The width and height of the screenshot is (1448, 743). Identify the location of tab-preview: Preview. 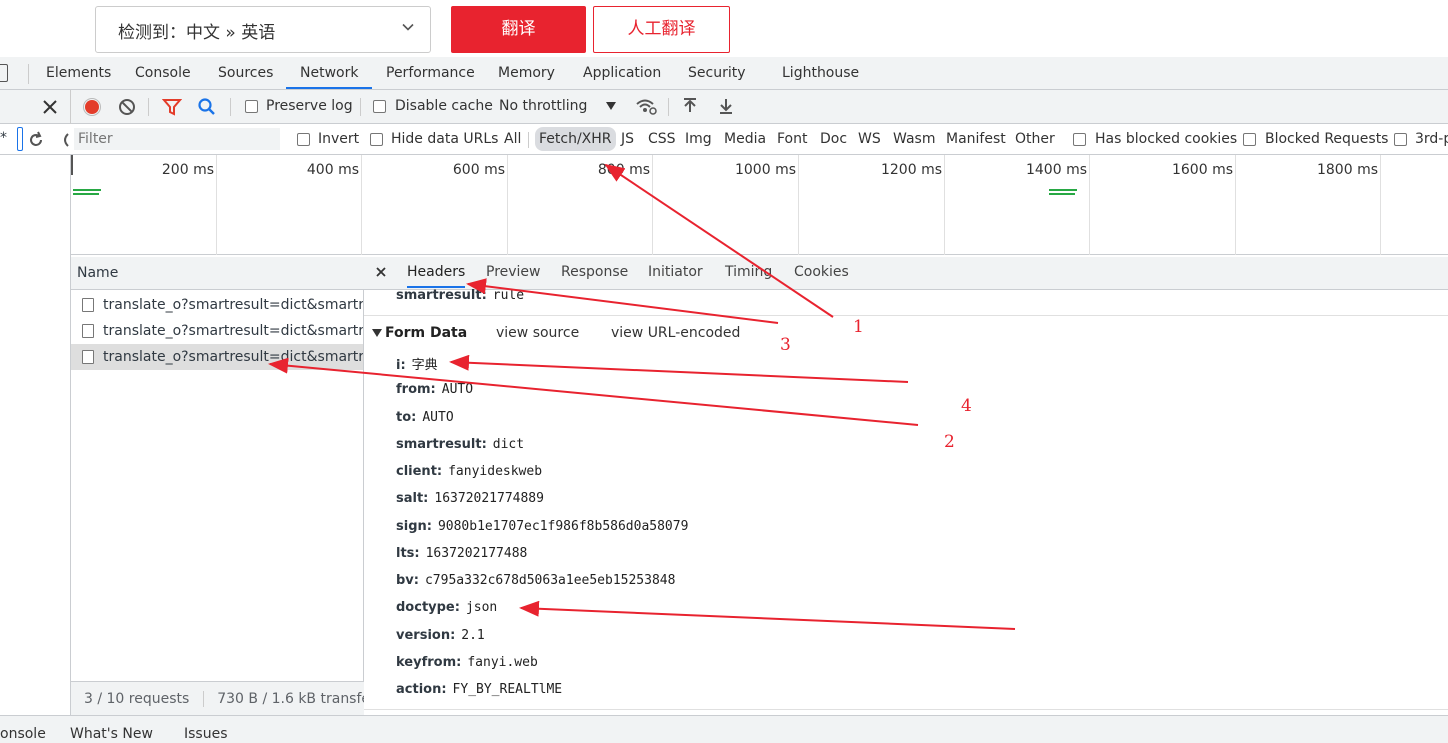
(513, 272).